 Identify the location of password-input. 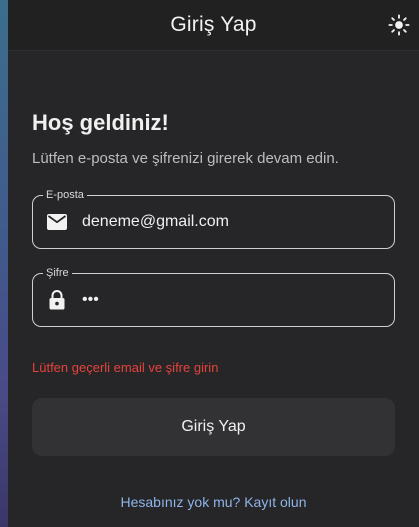
(227, 300).